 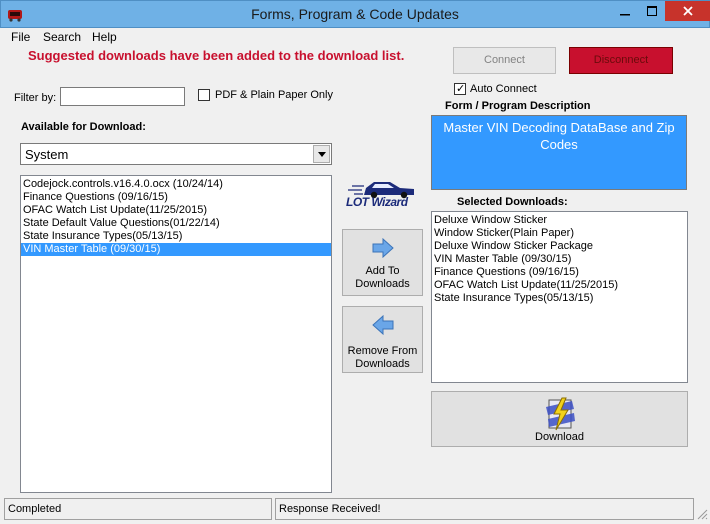 What do you see at coordinates (47, 154) in the screenshot?
I see `system-select-value: System` at bounding box center [47, 154].